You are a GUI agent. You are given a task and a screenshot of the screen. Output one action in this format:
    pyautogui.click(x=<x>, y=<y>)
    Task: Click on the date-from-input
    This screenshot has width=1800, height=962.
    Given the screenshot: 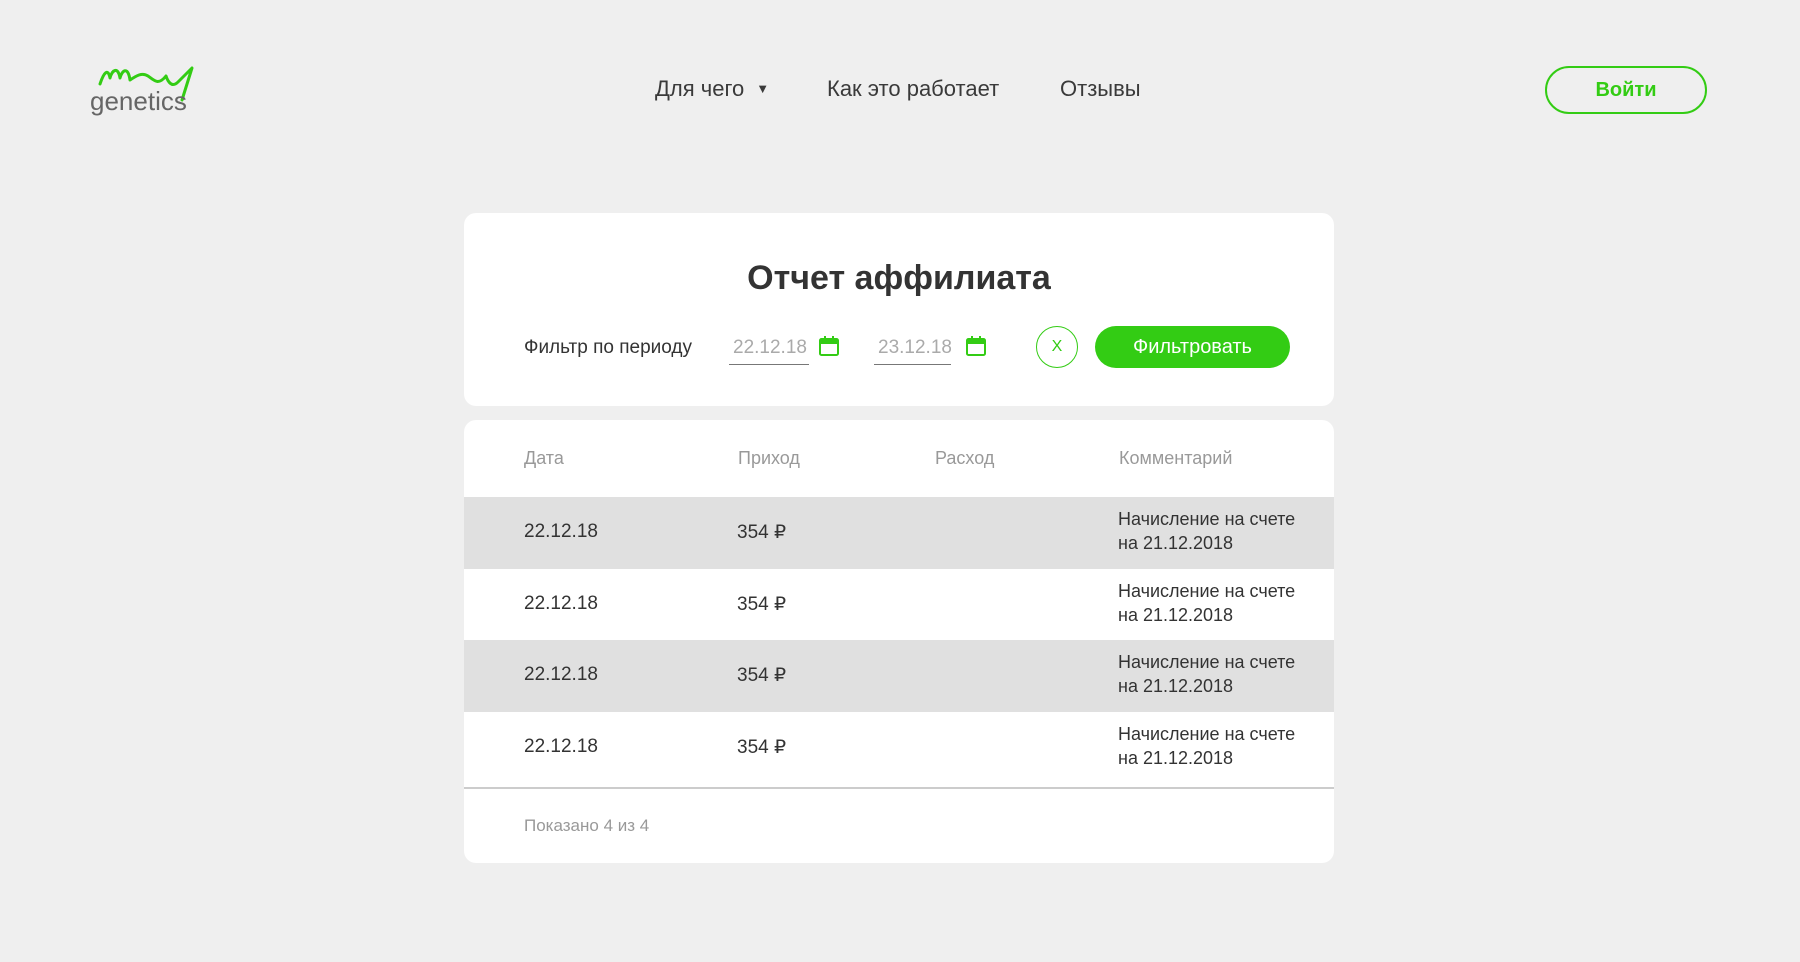 What is the action you would take?
    pyautogui.click(x=769, y=347)
    